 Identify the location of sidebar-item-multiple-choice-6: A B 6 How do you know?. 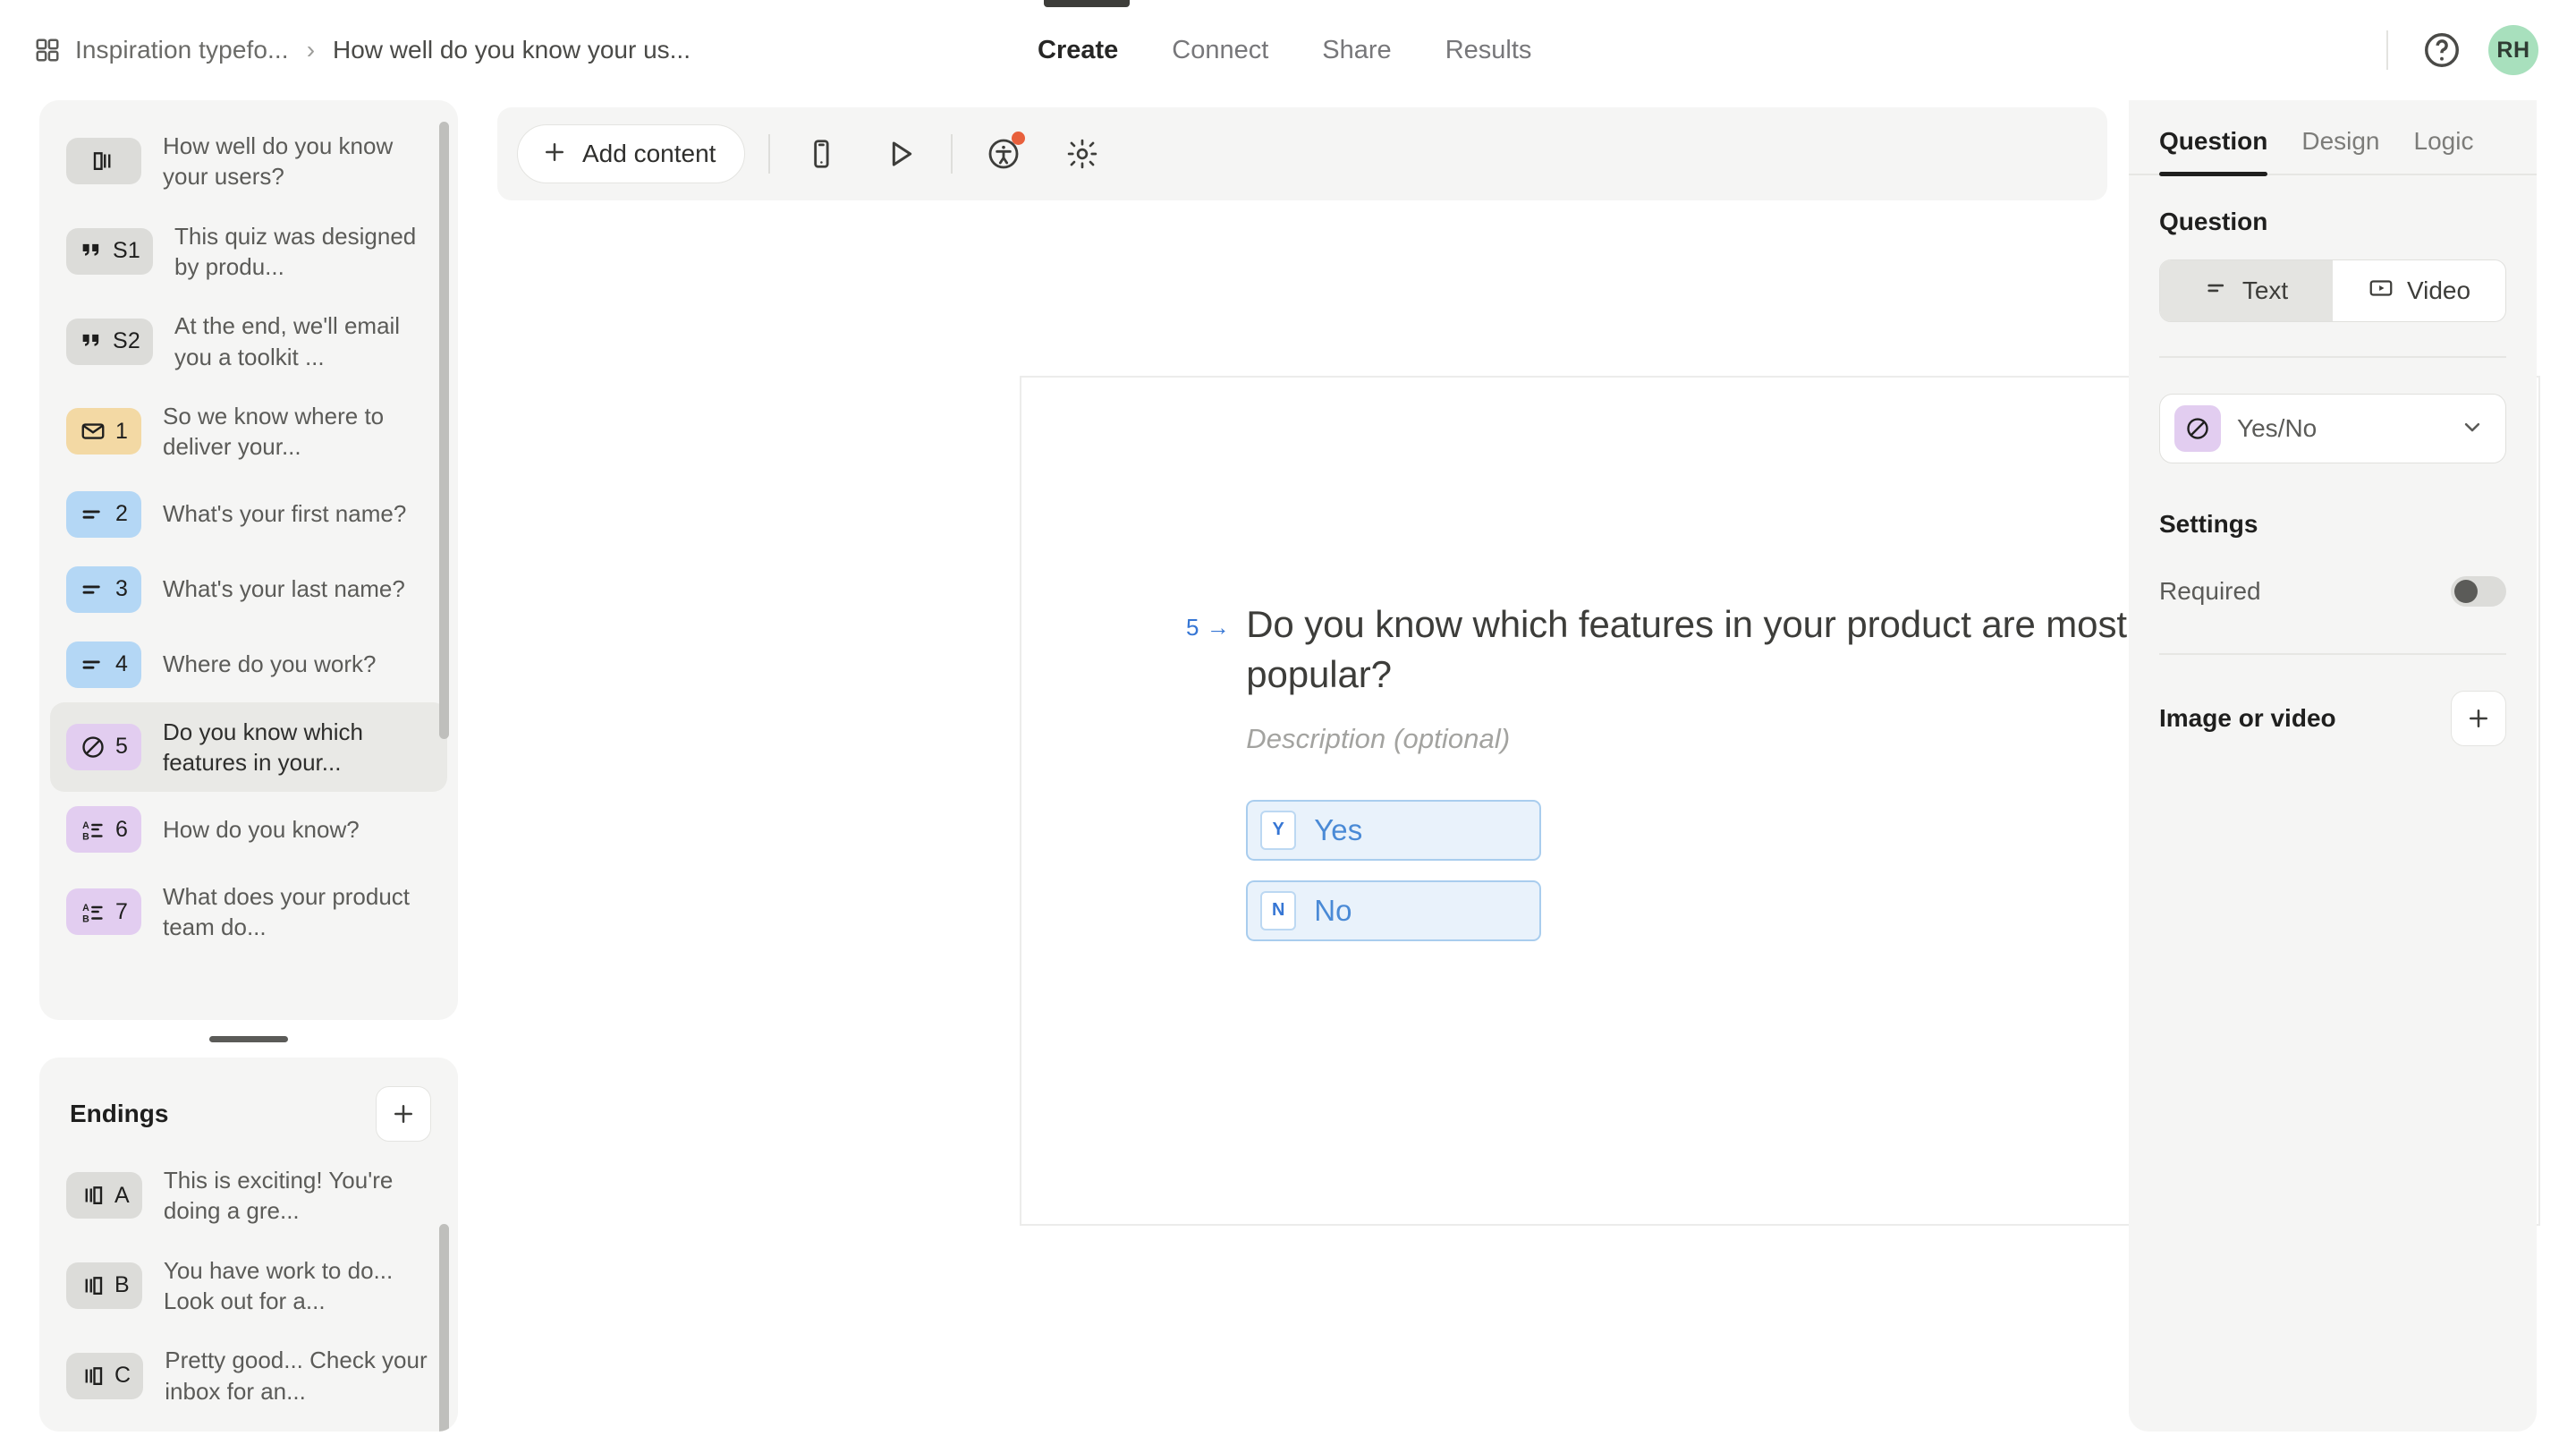
(248, 829).